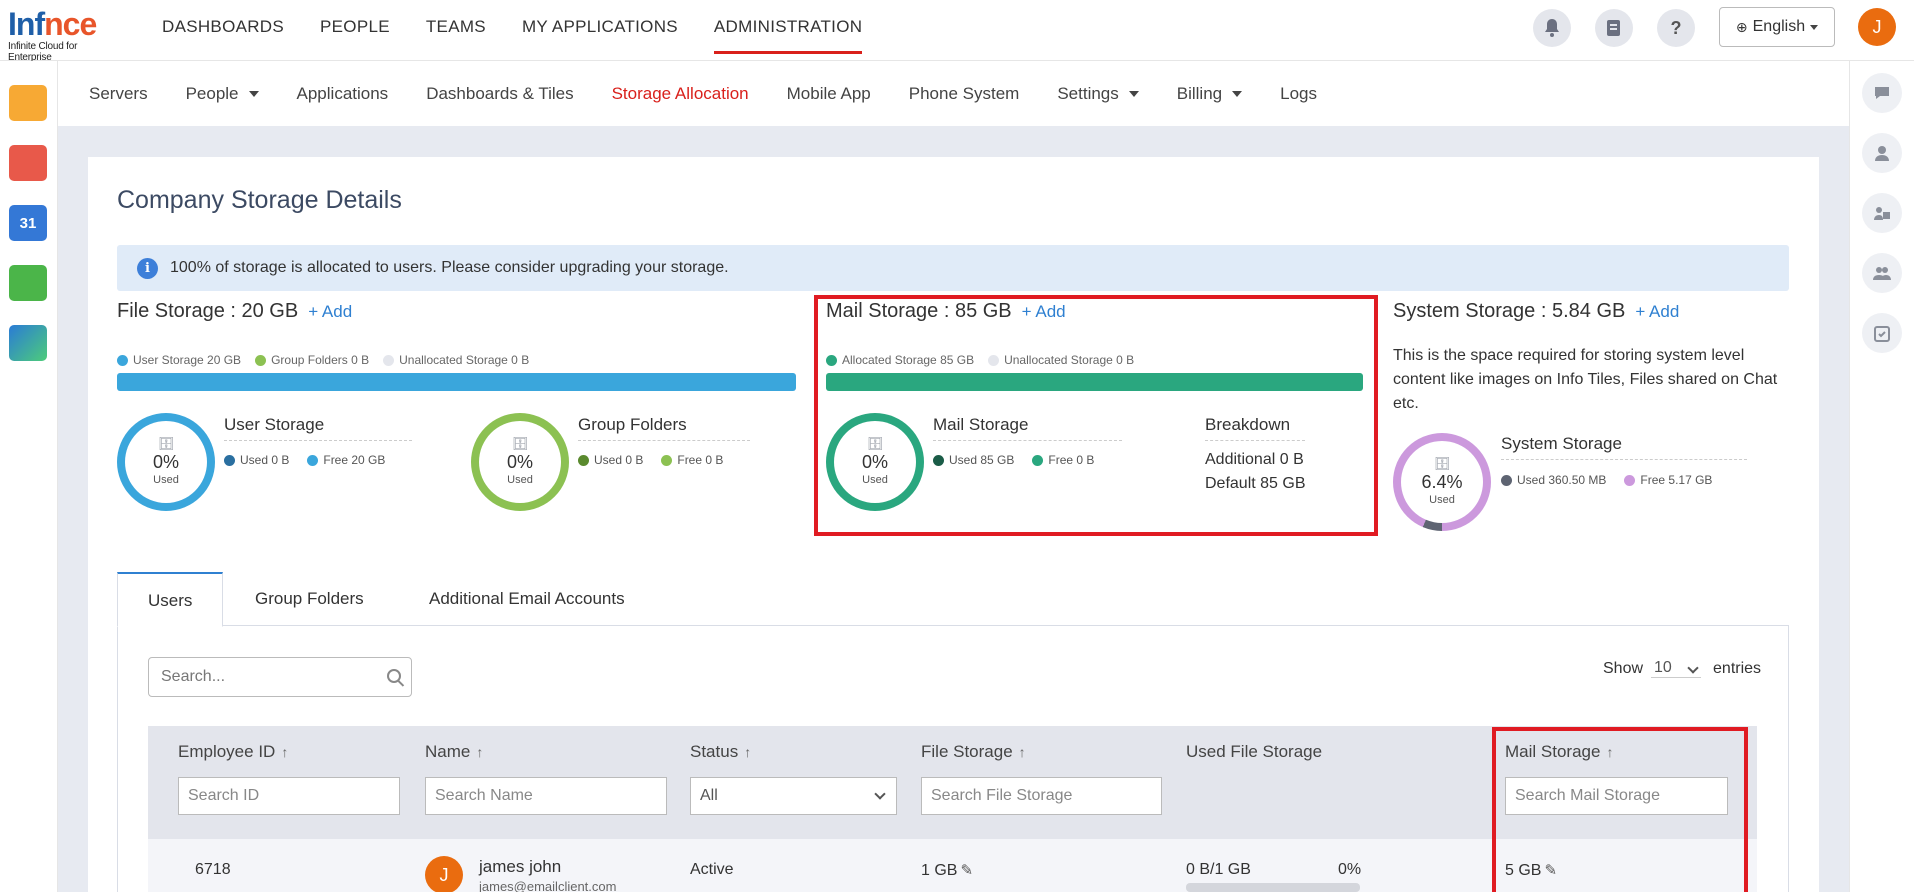 Image resolution: width=1914 pixels, height=892 pixels. Describe the element at coordinates (1882, 213) in the screenshot. I see `meeting-icon` at that location.